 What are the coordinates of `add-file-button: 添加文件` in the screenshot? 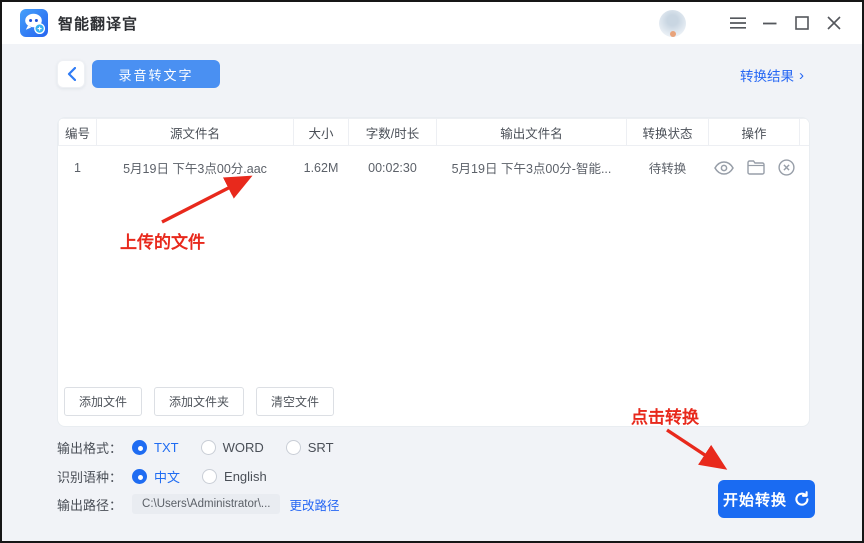 It's located at (103, 401).